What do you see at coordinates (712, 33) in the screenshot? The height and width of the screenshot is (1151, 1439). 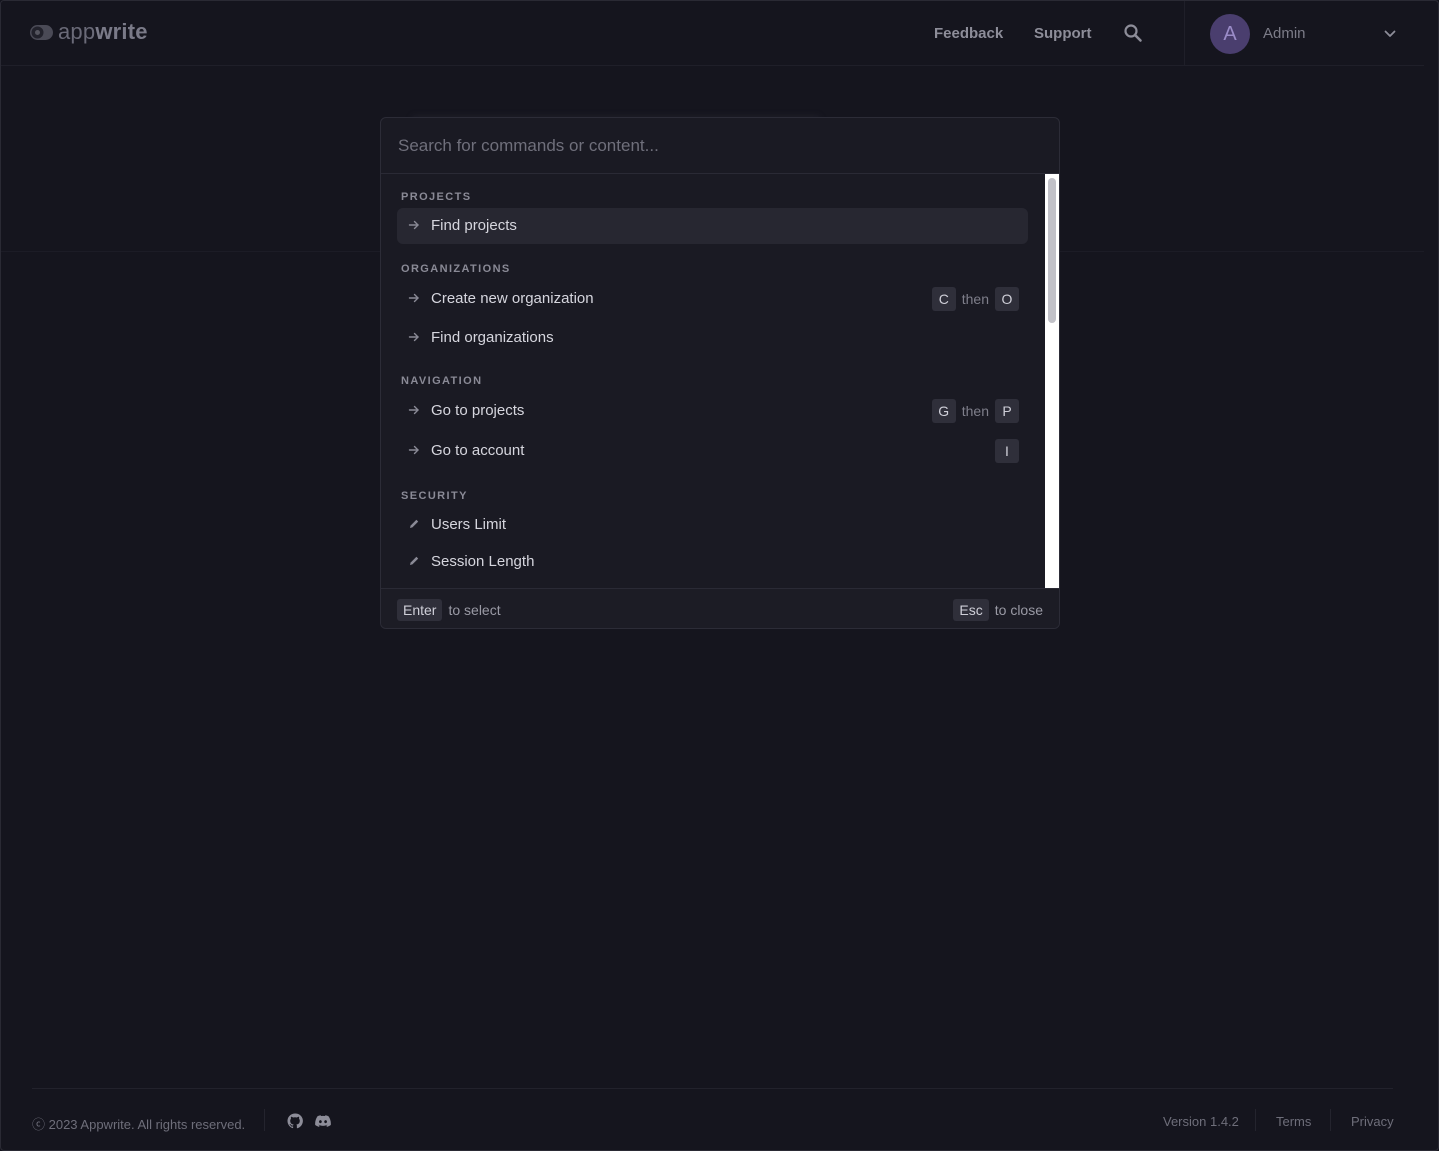 I see `top-header: appwrite Feedback Support A Admin` at bounding box center [712, 33].